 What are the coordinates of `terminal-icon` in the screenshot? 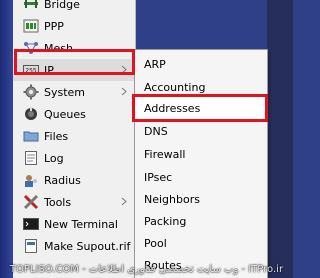 It's located at (31, 224).